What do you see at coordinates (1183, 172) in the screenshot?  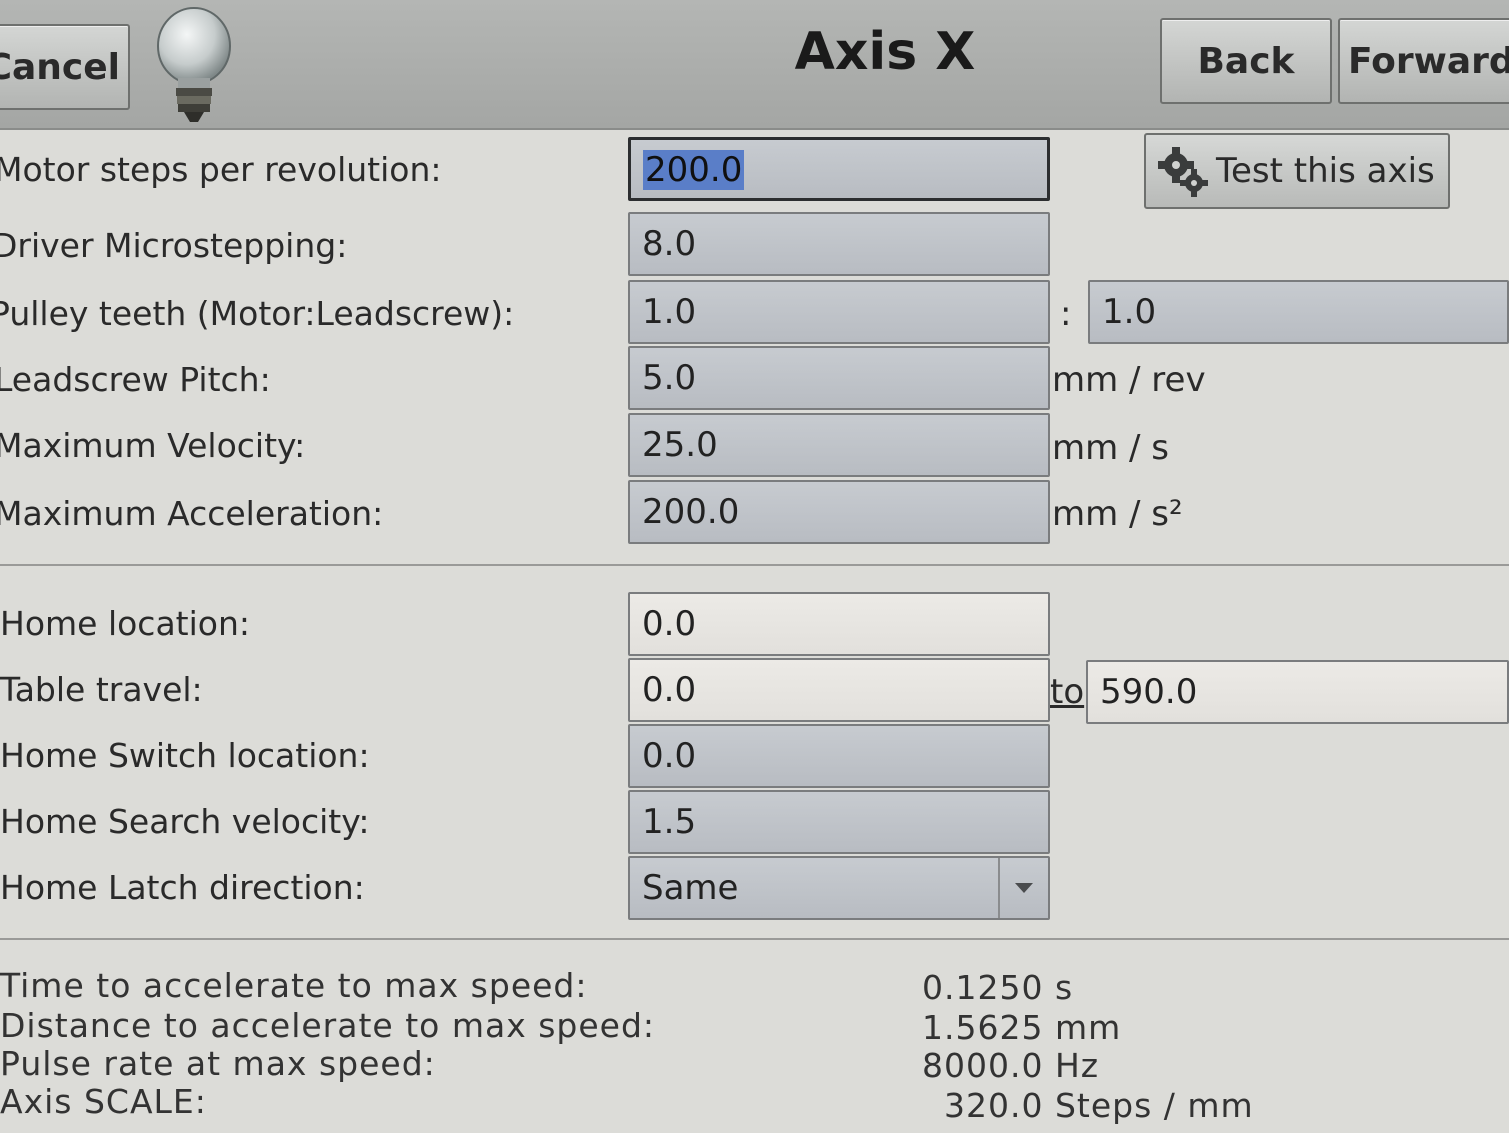 I see `gears-icon` at bounding box center [1183, 172].